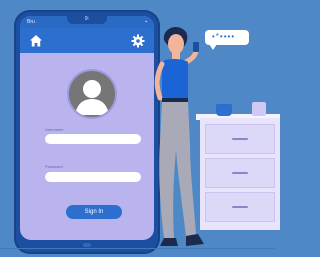  I want to click on home-indicator, so click(87, 245).